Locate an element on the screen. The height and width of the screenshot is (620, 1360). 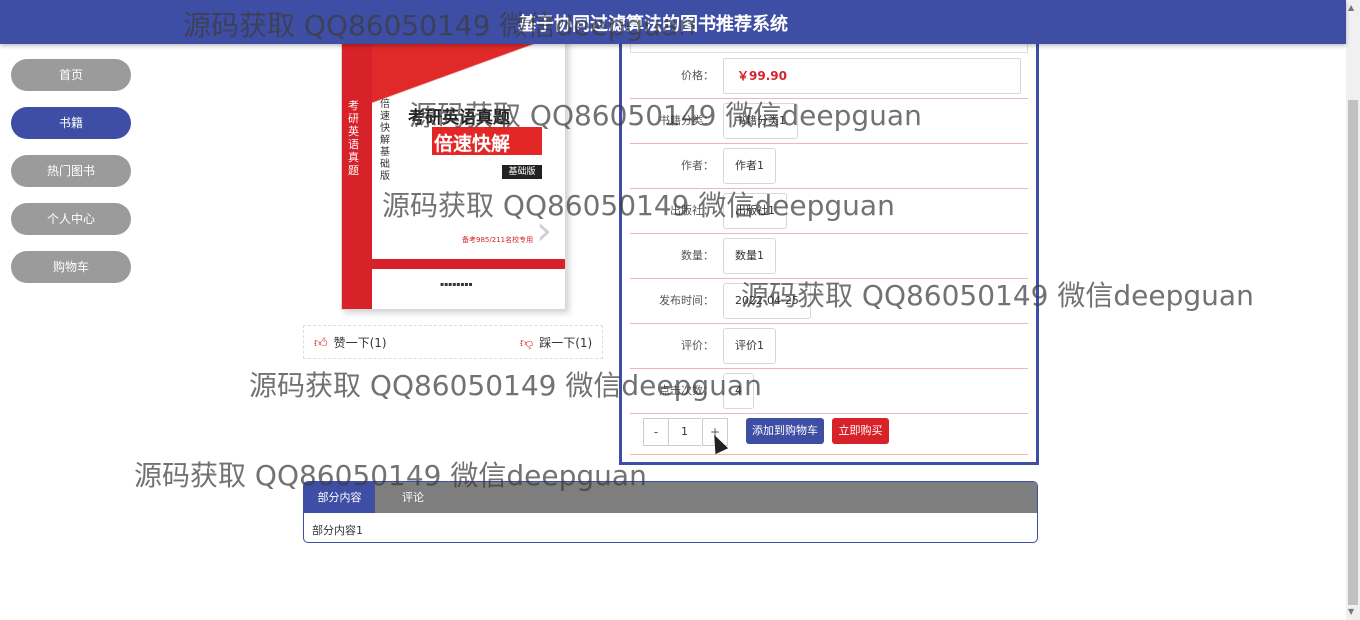
author-label: 作者： is located at coordinates (697, 165).